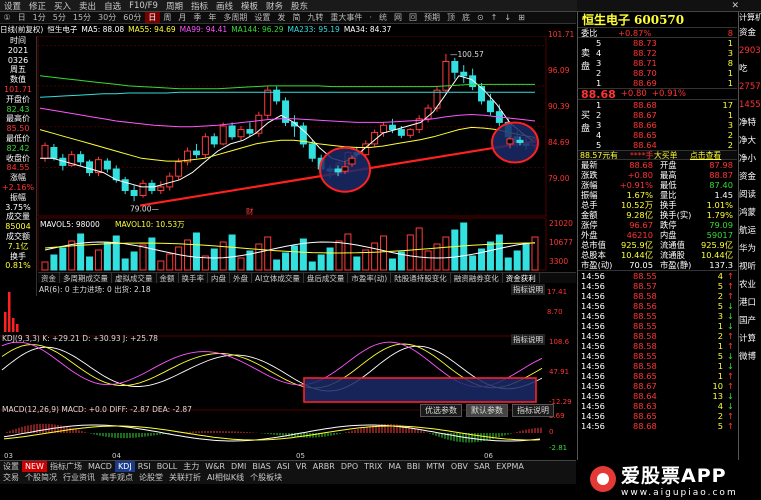 The image size is (761, 500). Describe the element at coordinates (132, 17) in the screenshot. I see `period-item: 60分` at that location.